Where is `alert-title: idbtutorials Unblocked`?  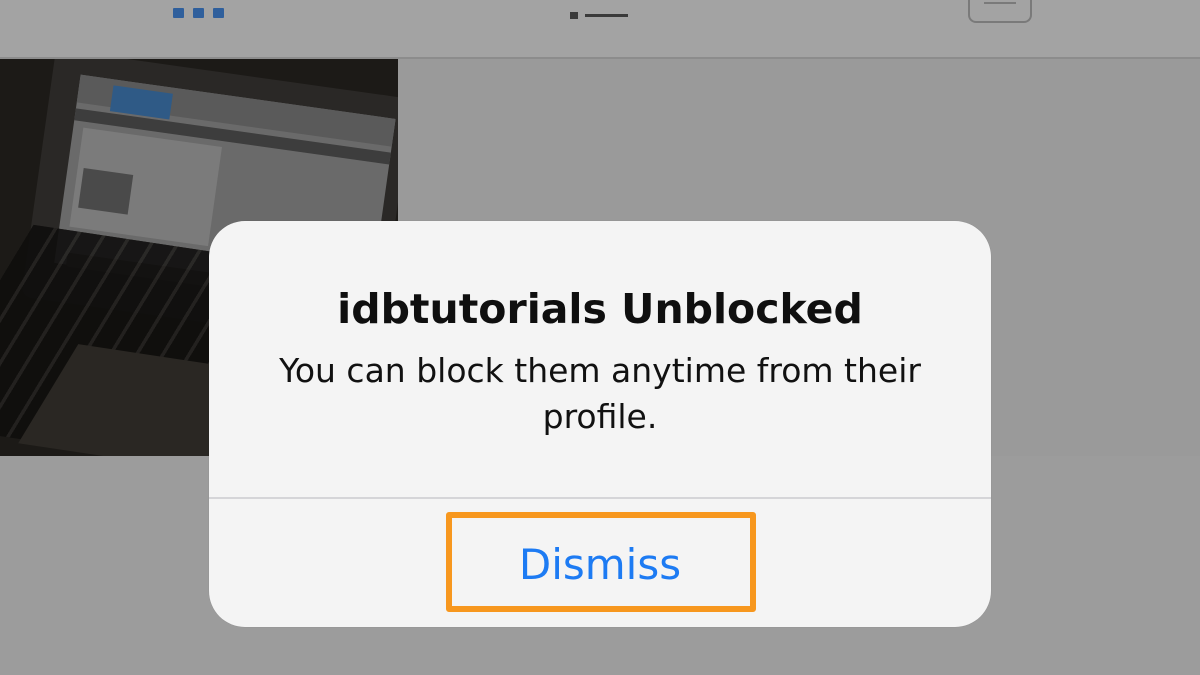
alert-title: idbtutorials Unblocked is located at coordinates (600, 309).